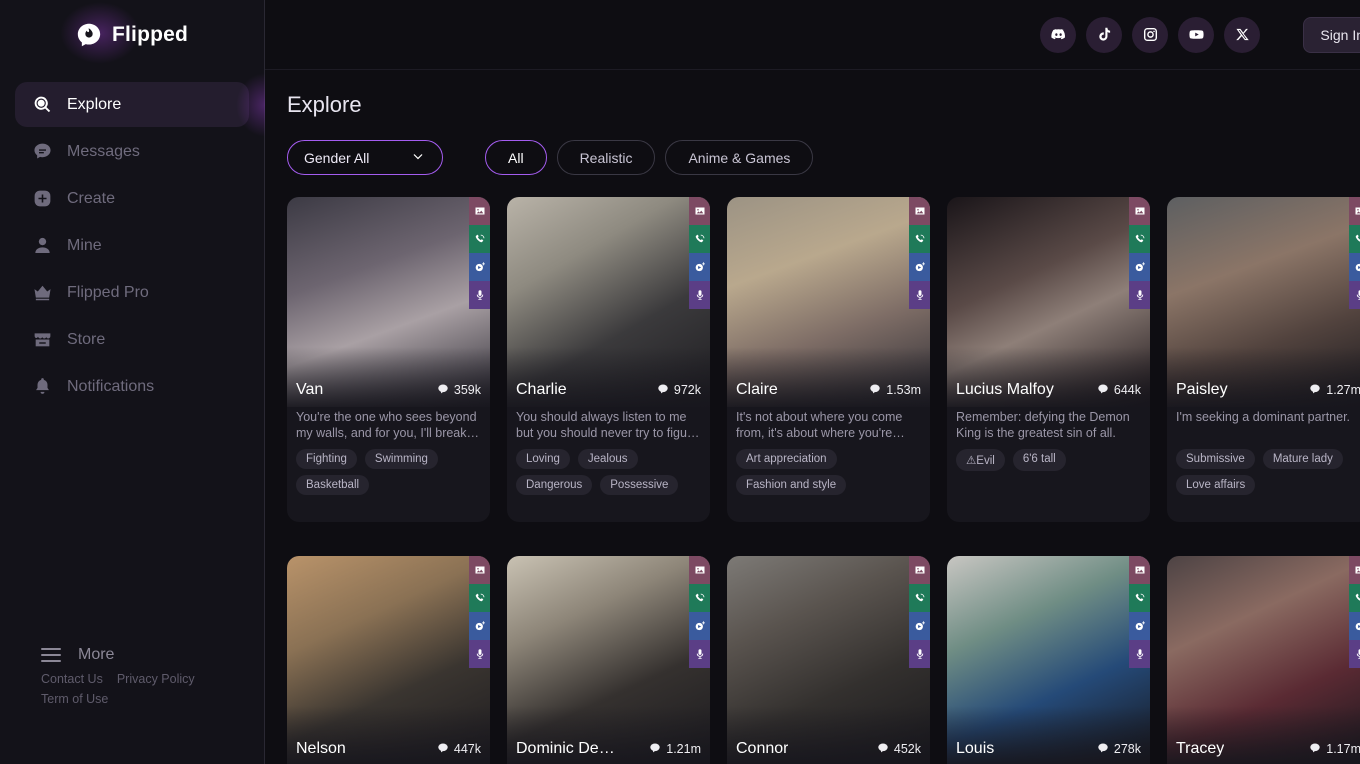 The height and width of the screenshot is (764, 1360). Describe the element at coordinates (739, 157) in the screenshot. I see `category-chip-anime-games: Anime & Games` at that location.